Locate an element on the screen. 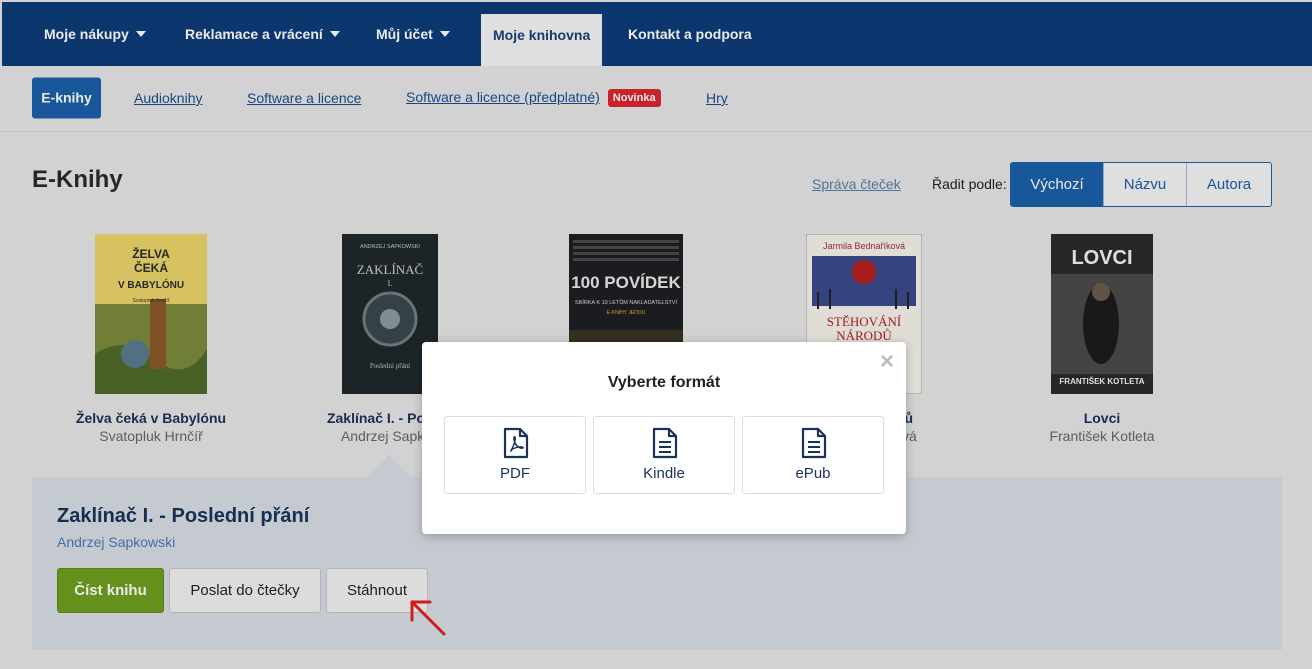  cover-text: Poslední přání is located at coordinates (390, 366).